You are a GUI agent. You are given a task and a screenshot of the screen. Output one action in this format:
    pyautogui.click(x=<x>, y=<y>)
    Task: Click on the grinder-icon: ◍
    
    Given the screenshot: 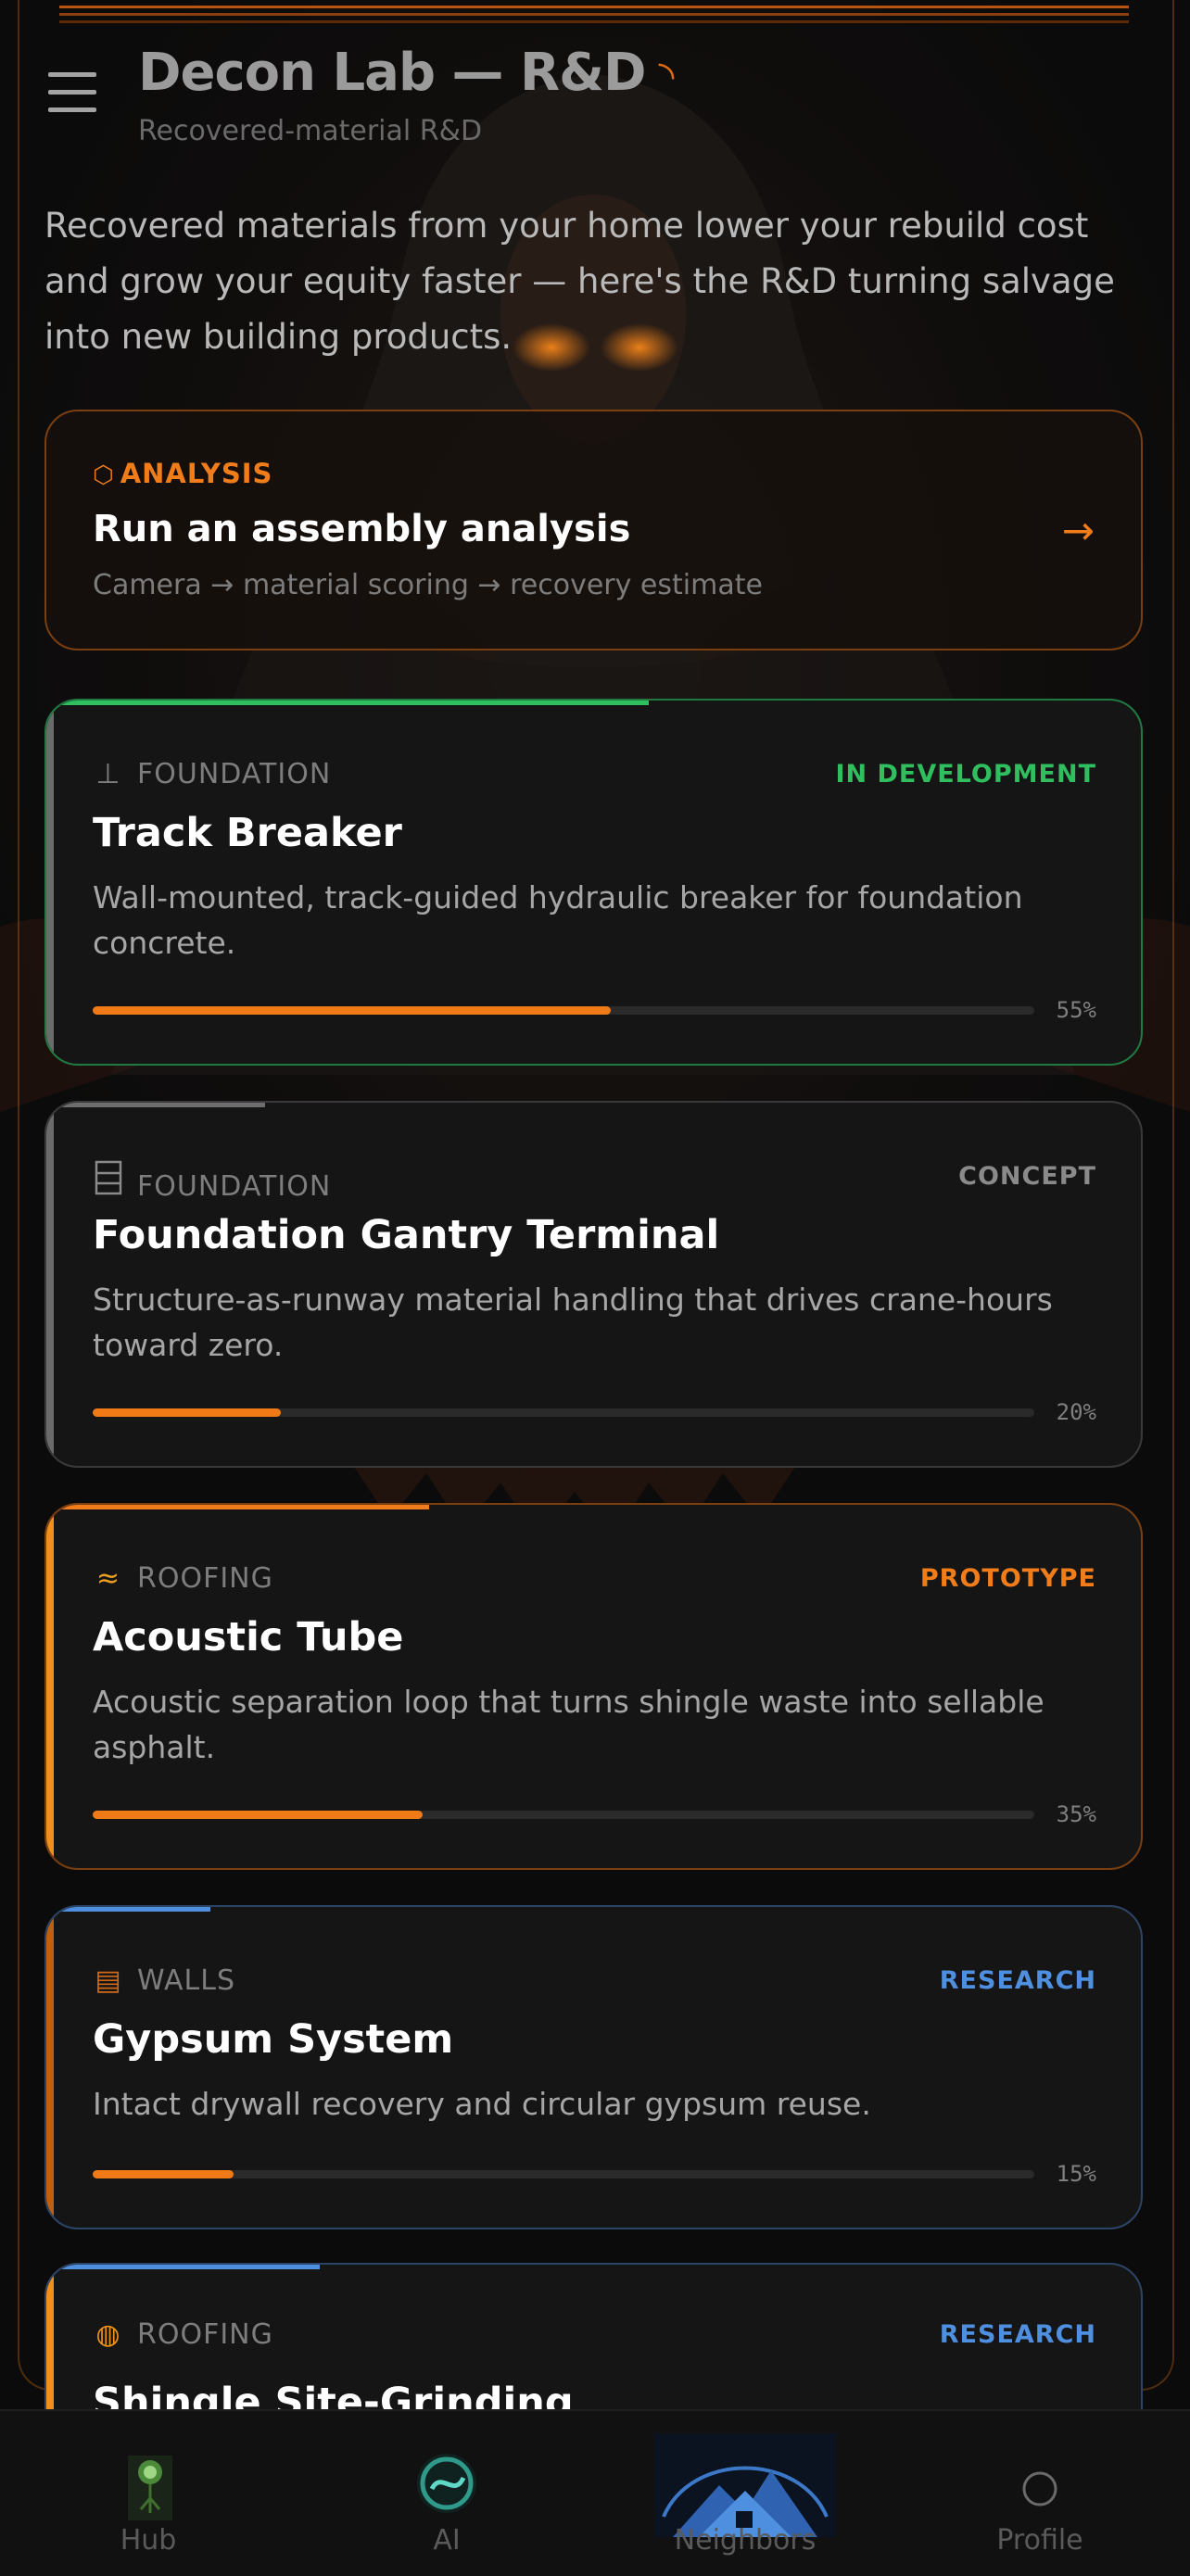 What is the action you would take?
    pyautogui.click(x=108, y=2334)
    